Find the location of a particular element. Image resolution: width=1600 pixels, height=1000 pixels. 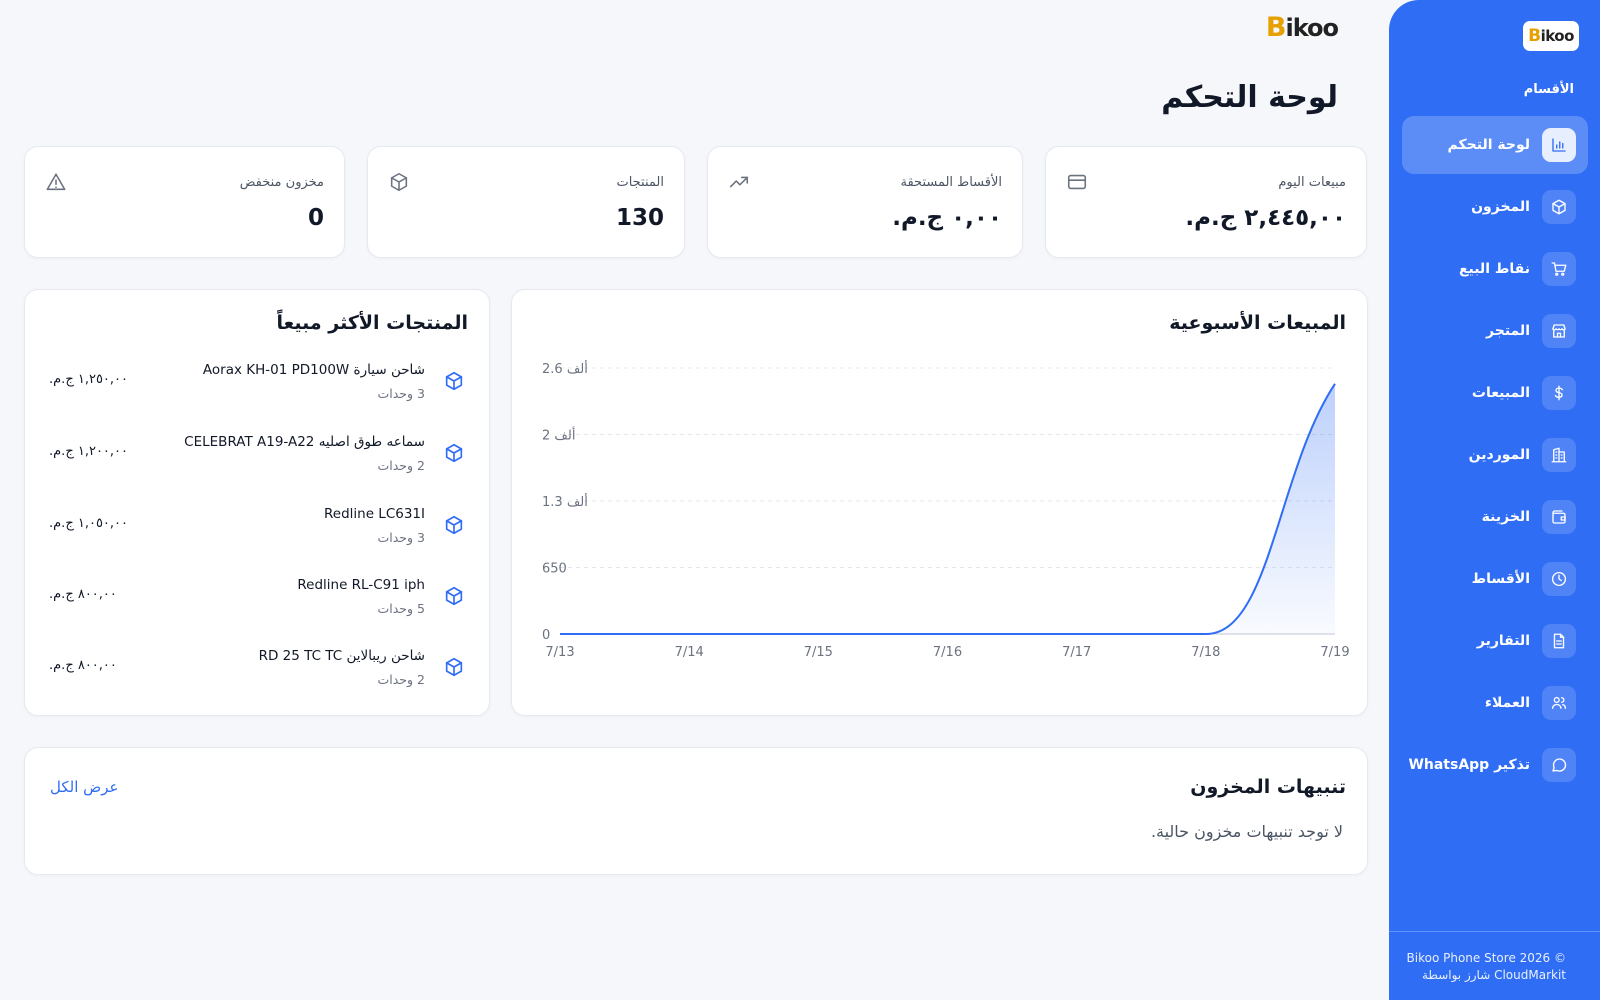

sidebar-item-label: المبيعات is located at coordinates (1500, 393).